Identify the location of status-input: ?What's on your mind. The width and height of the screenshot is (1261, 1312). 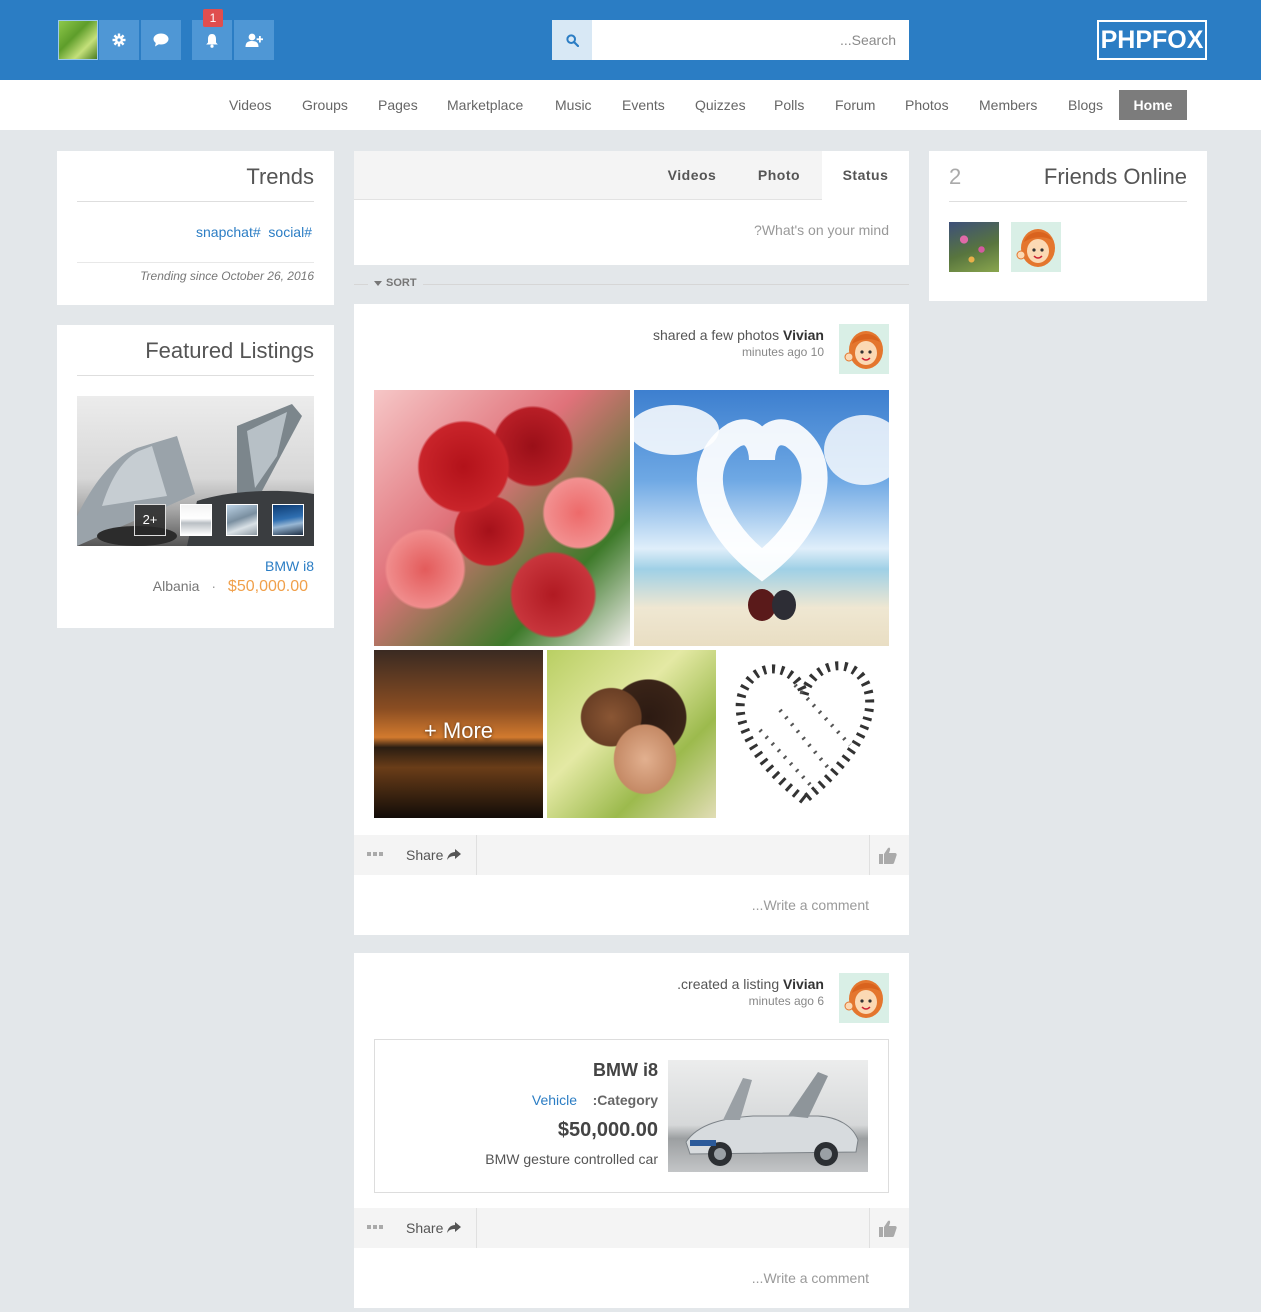
(821, 230).